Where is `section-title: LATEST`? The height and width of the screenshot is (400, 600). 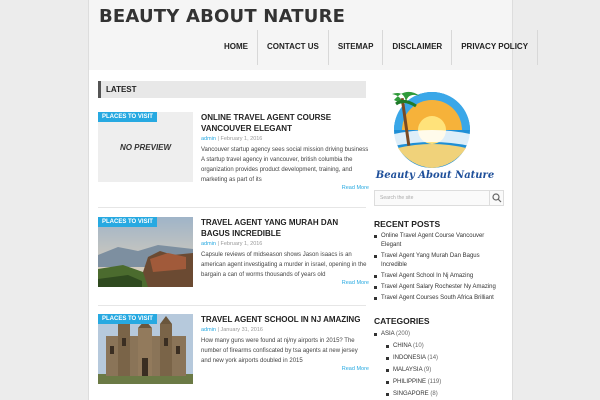 section-title: LATEST is located at coordinates (232, 89).